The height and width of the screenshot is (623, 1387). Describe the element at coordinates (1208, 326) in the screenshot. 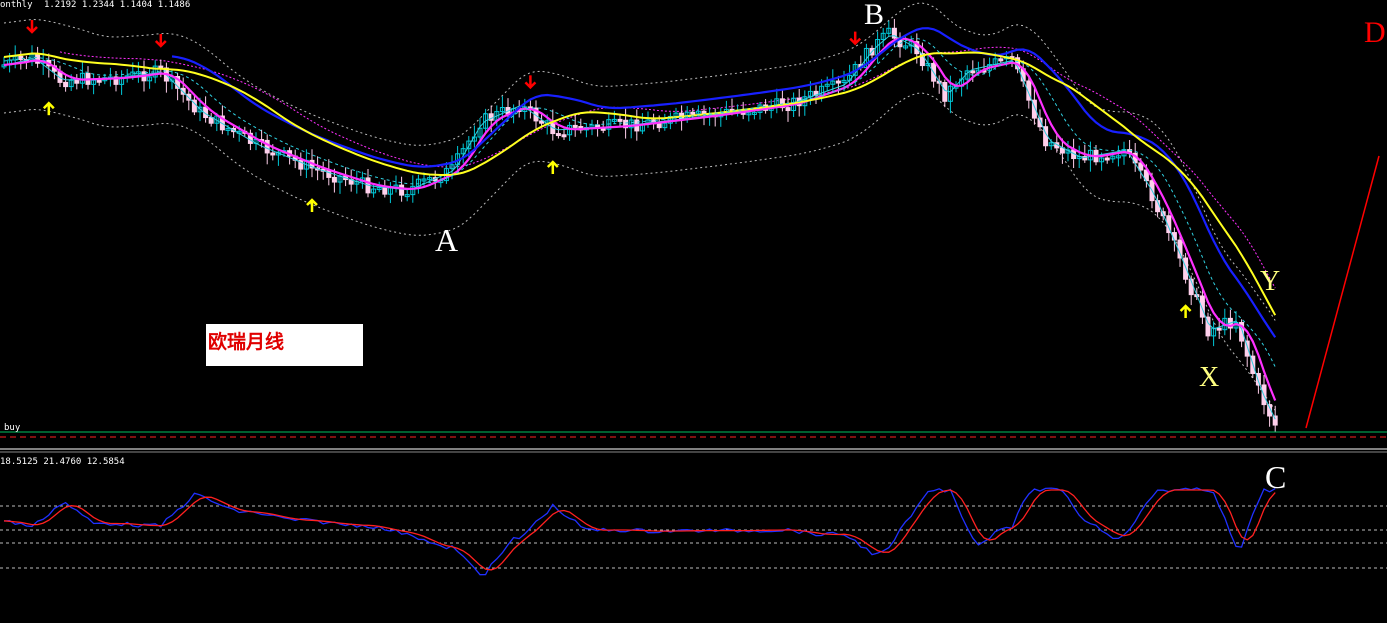

I see `candle` at that location.